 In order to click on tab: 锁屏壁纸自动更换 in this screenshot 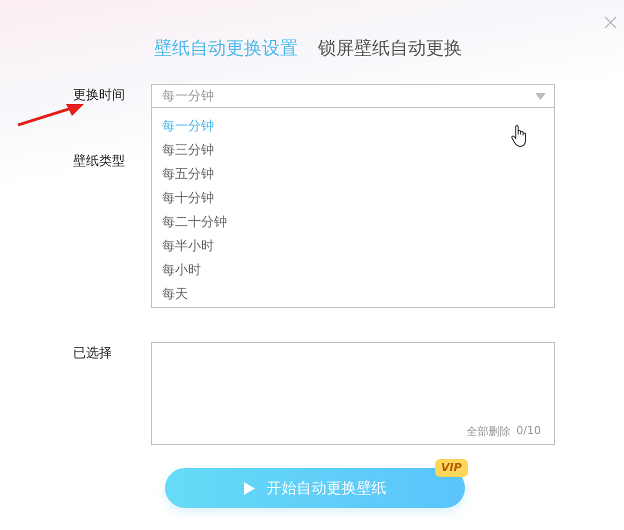, I will do `click(390, 48)`.